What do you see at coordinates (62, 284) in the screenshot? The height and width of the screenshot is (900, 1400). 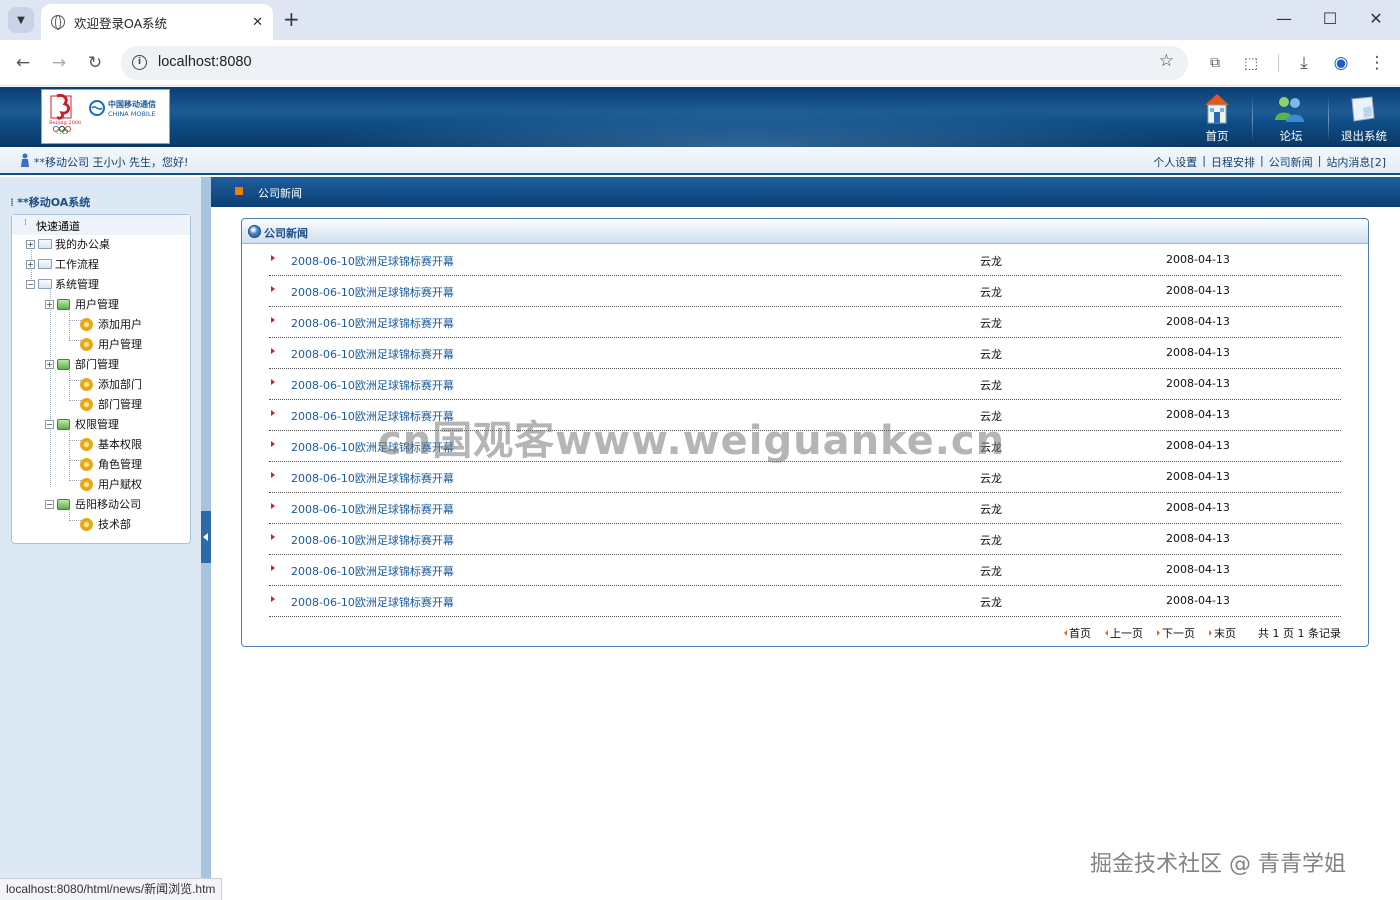 I see `tree-node-system-management: − 系统管理` at bounding box center [62, 284].